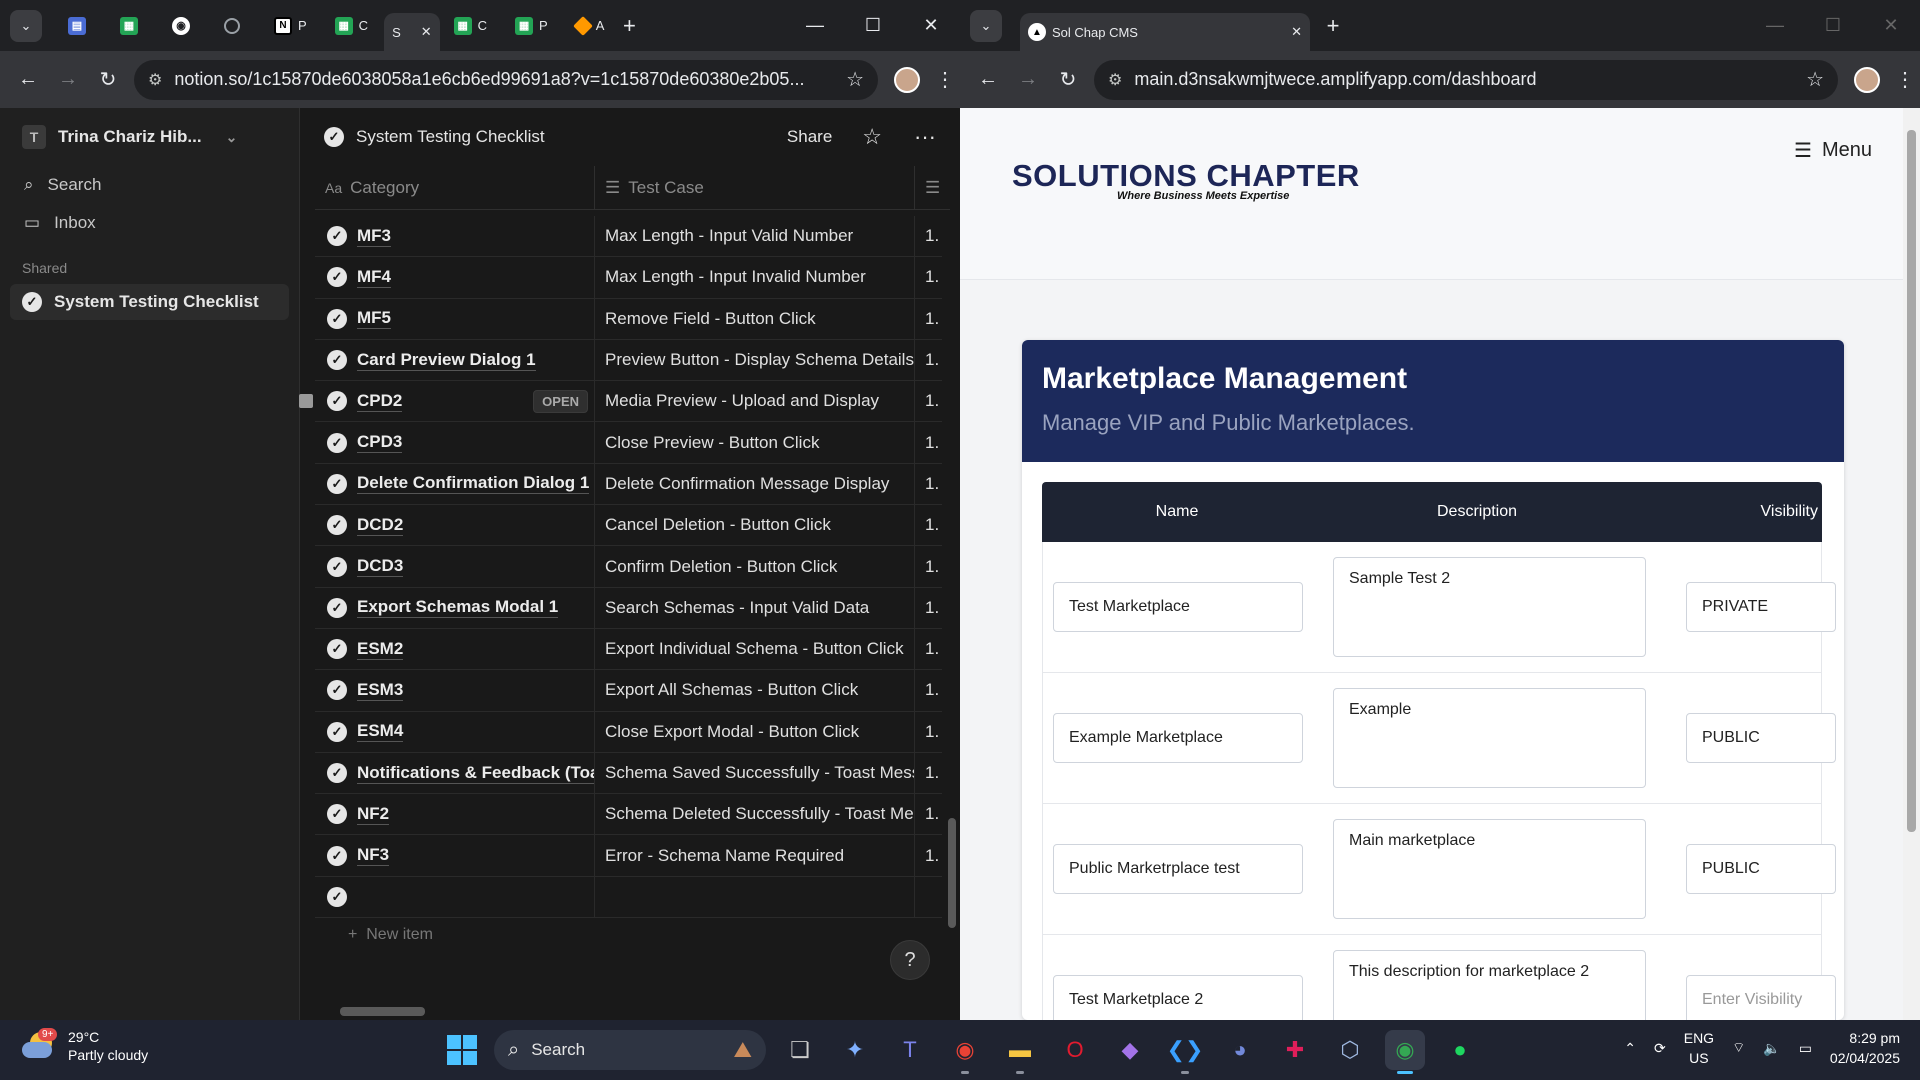 The width and height of the screenshot is (1920, 1080). I want to click on back-icon: ←, so click(988, 80).